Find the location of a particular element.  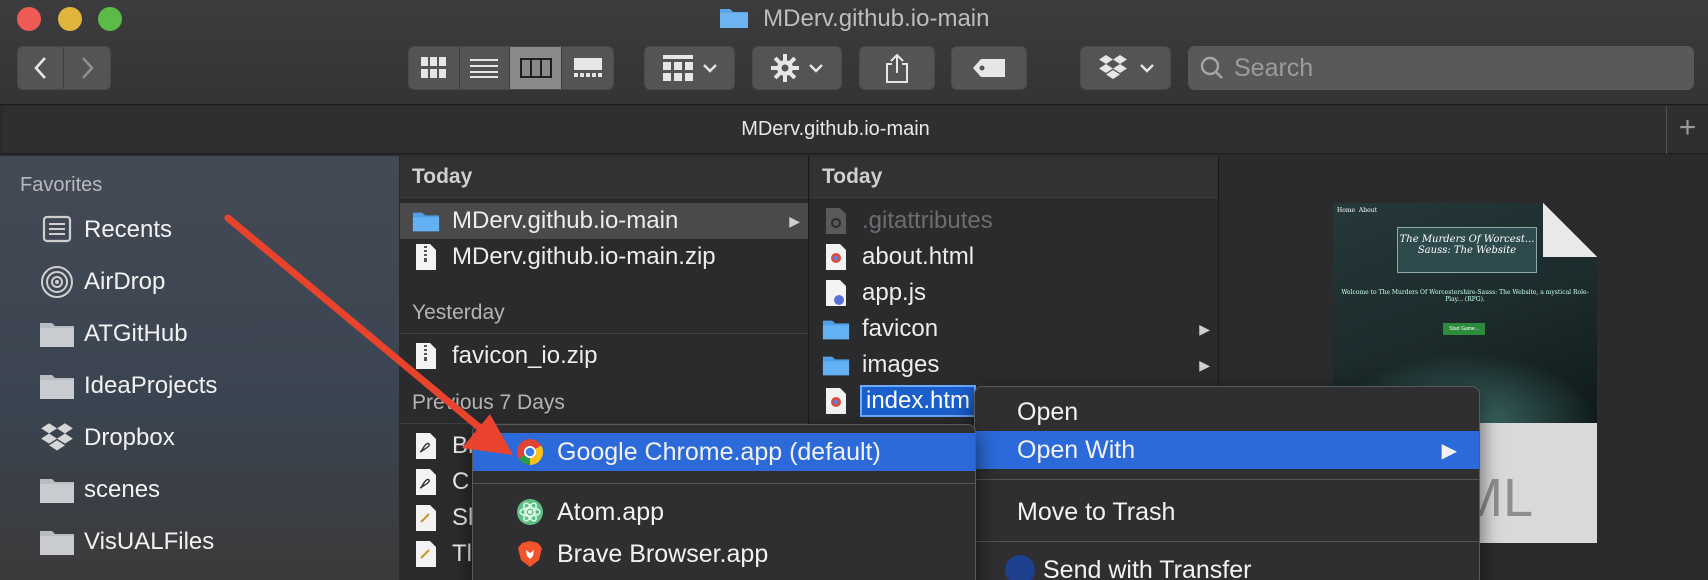

new-tab-button: + is located at coordinates (1687, 130).